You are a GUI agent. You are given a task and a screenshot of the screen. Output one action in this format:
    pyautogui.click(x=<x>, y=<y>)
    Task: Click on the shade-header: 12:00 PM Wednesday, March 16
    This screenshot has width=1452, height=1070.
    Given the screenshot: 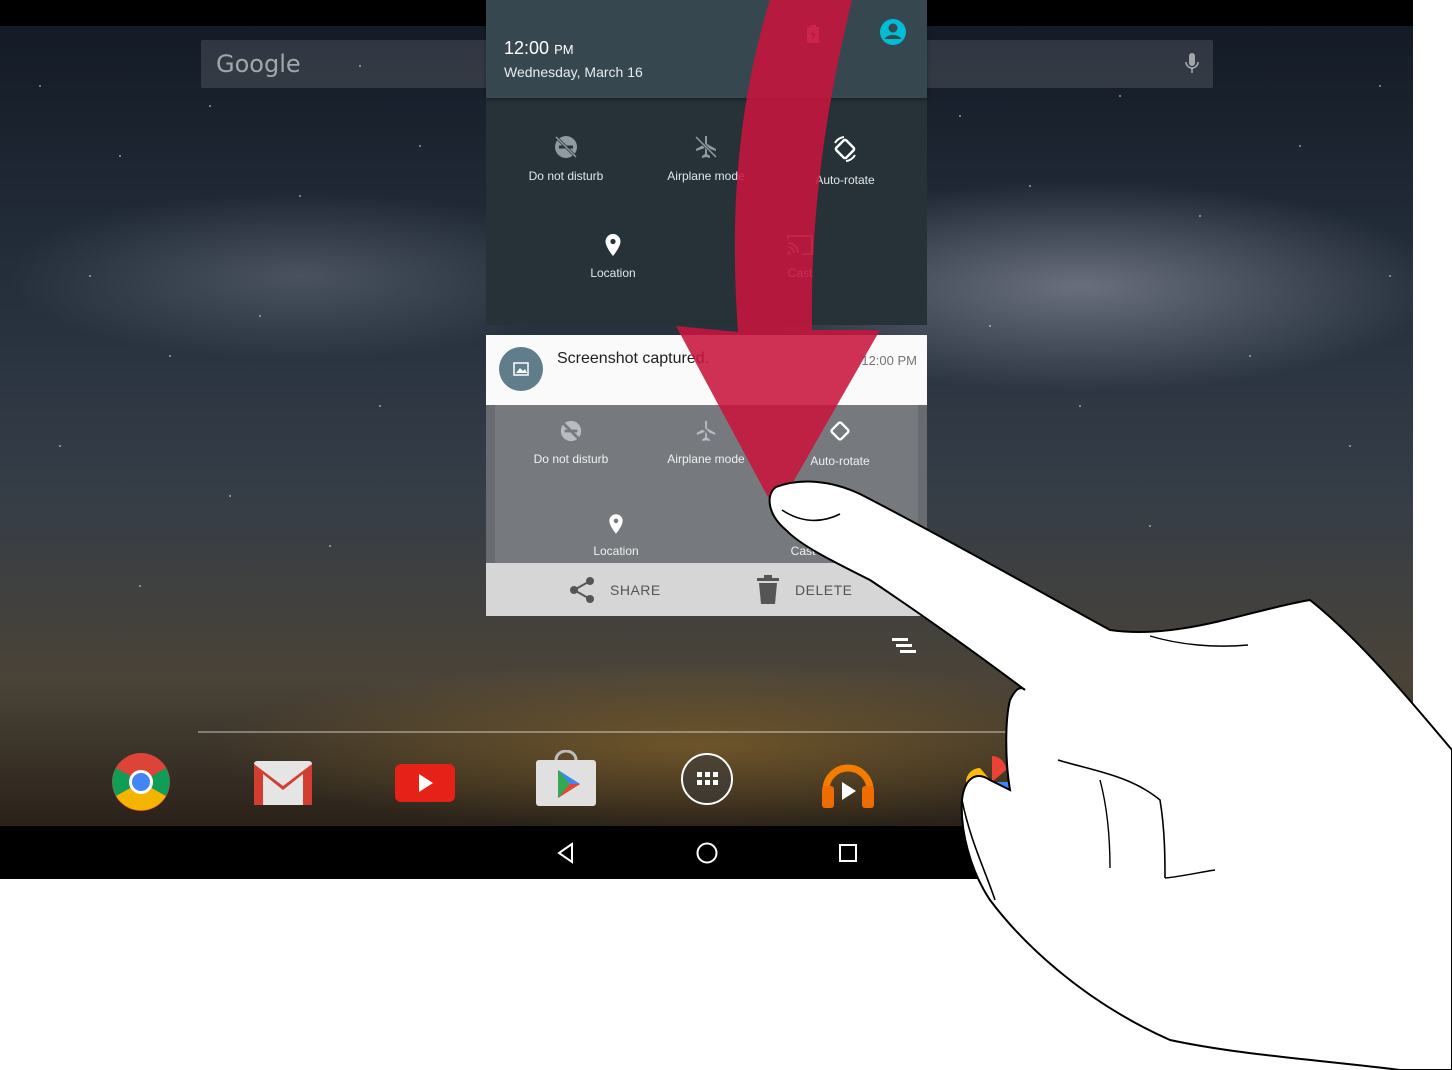 What is the action you would take?
    pyautogui.click(x=706, y=49)
    